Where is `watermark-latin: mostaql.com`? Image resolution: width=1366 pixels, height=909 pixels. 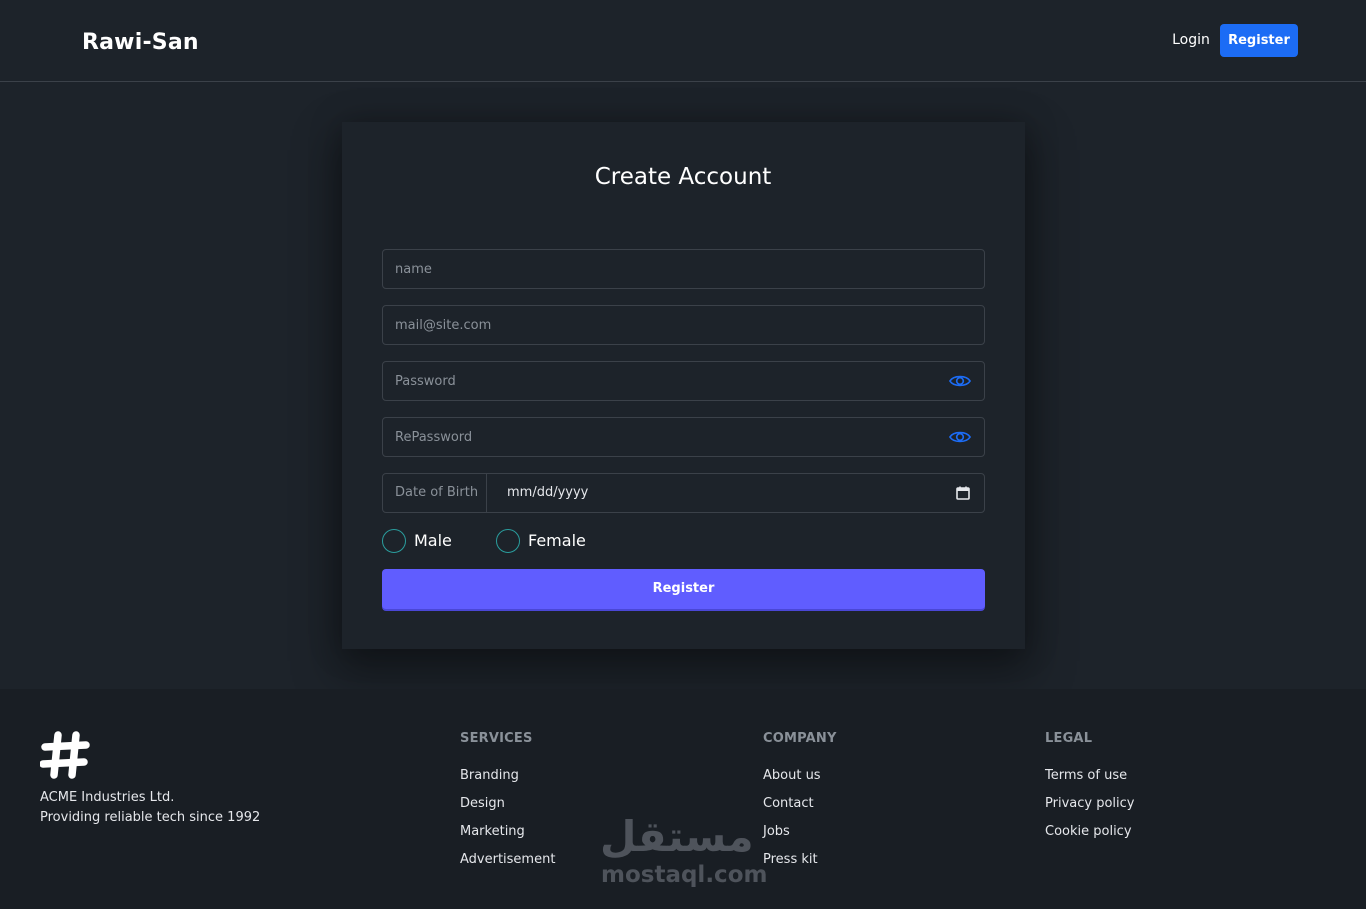
watermark-latin: mostaql.com is located at coordinates (684, 875).